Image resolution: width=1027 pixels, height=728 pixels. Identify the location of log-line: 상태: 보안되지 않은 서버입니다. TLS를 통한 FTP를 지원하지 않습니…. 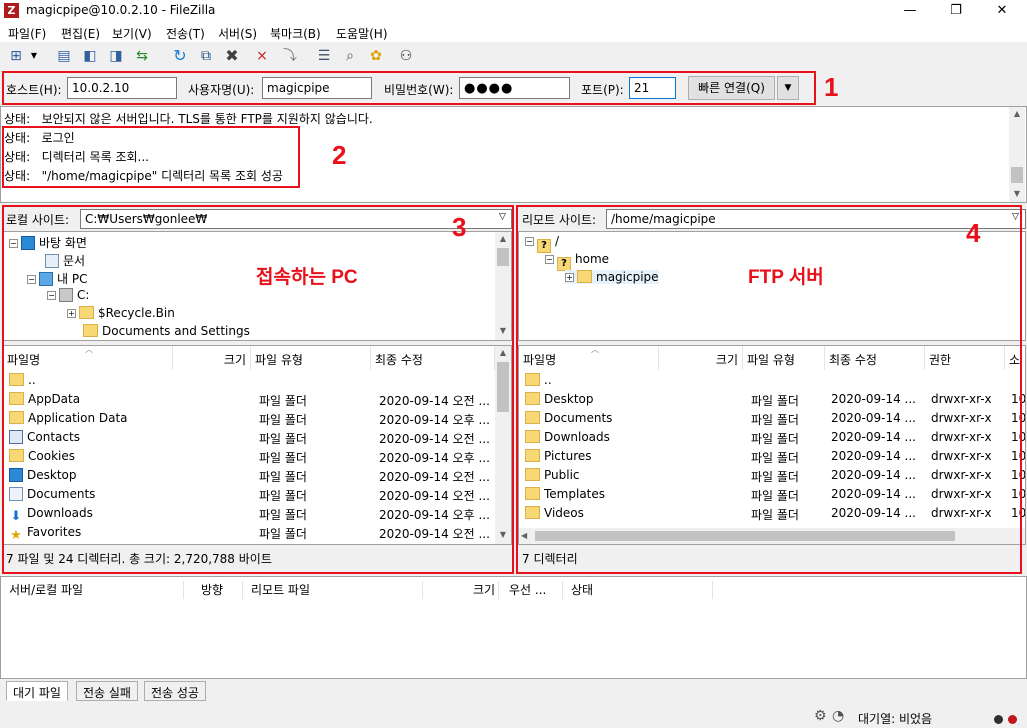
(188, 119).